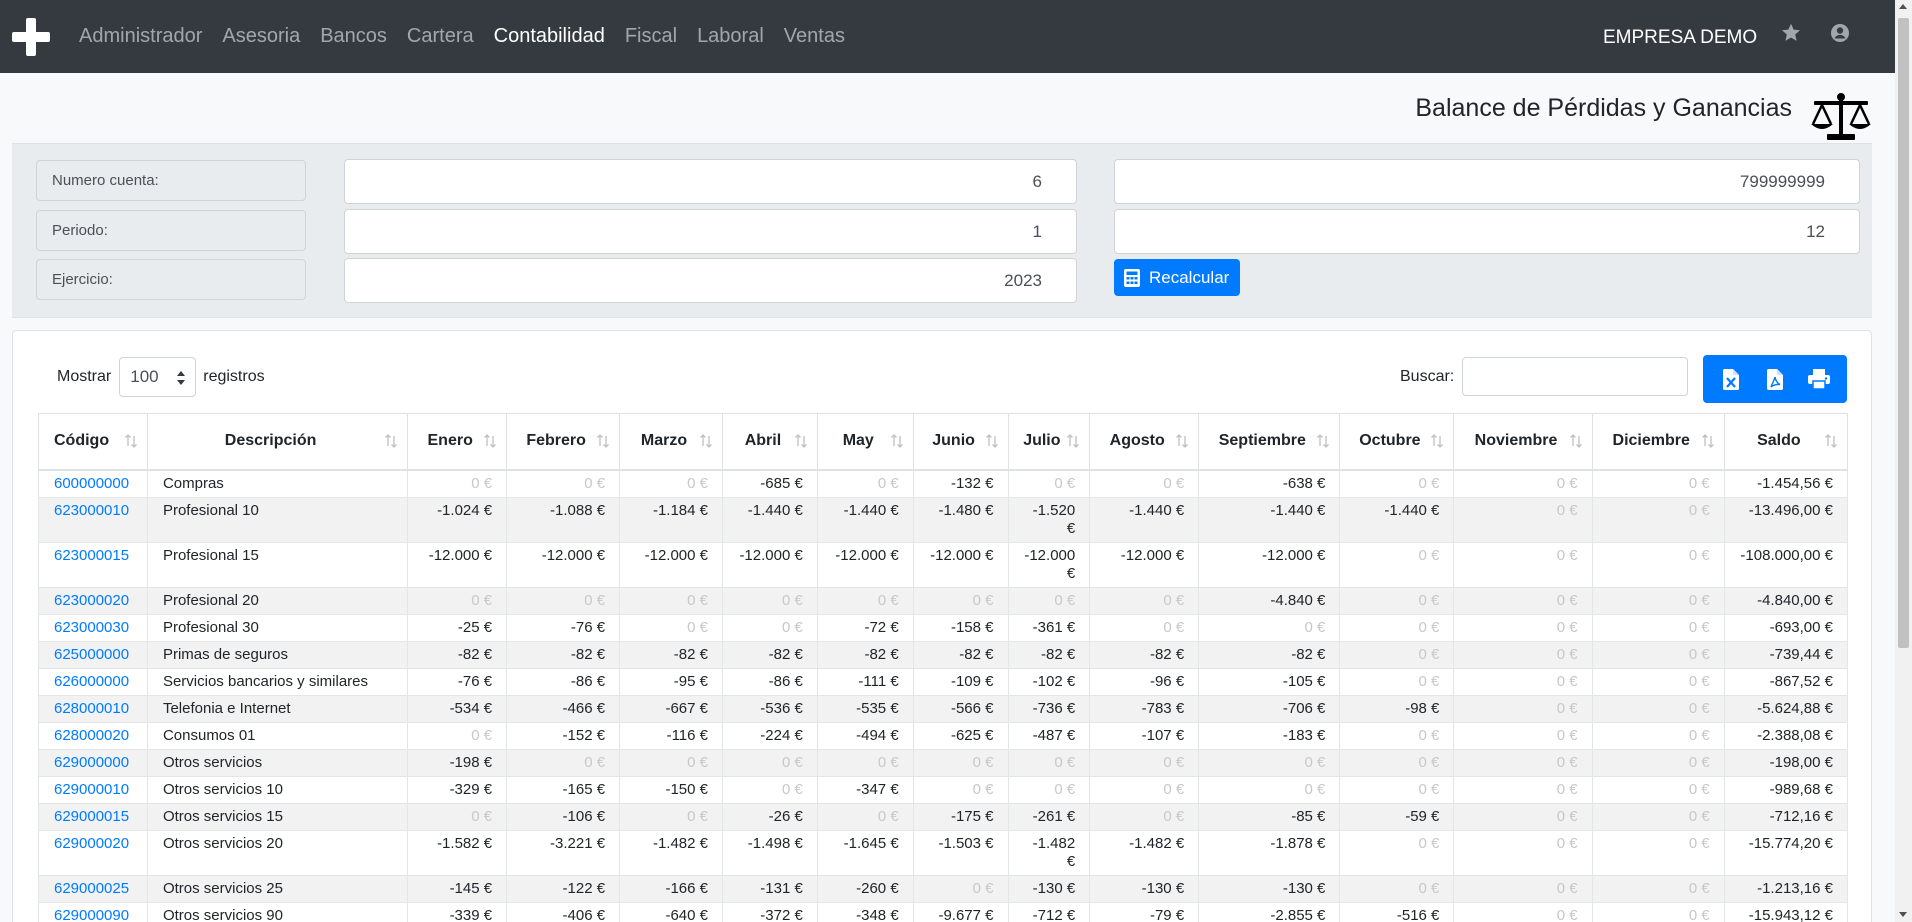 This screenshot has height=922, width=1912. I want to click on account-code-link: 623000020, so click(93, 600).